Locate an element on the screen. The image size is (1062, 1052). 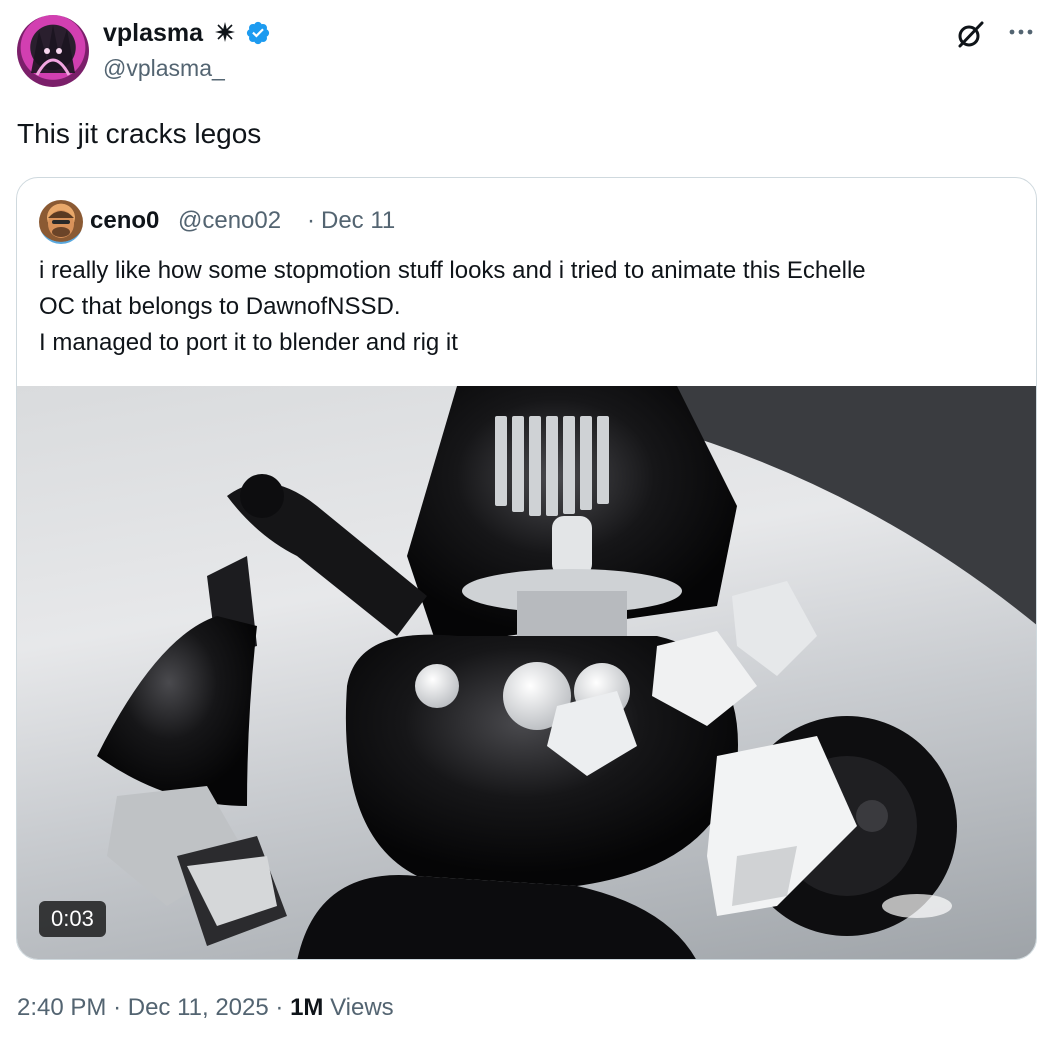
quoted-author-handle: @ceno02 is located at coordinates (229, 221).